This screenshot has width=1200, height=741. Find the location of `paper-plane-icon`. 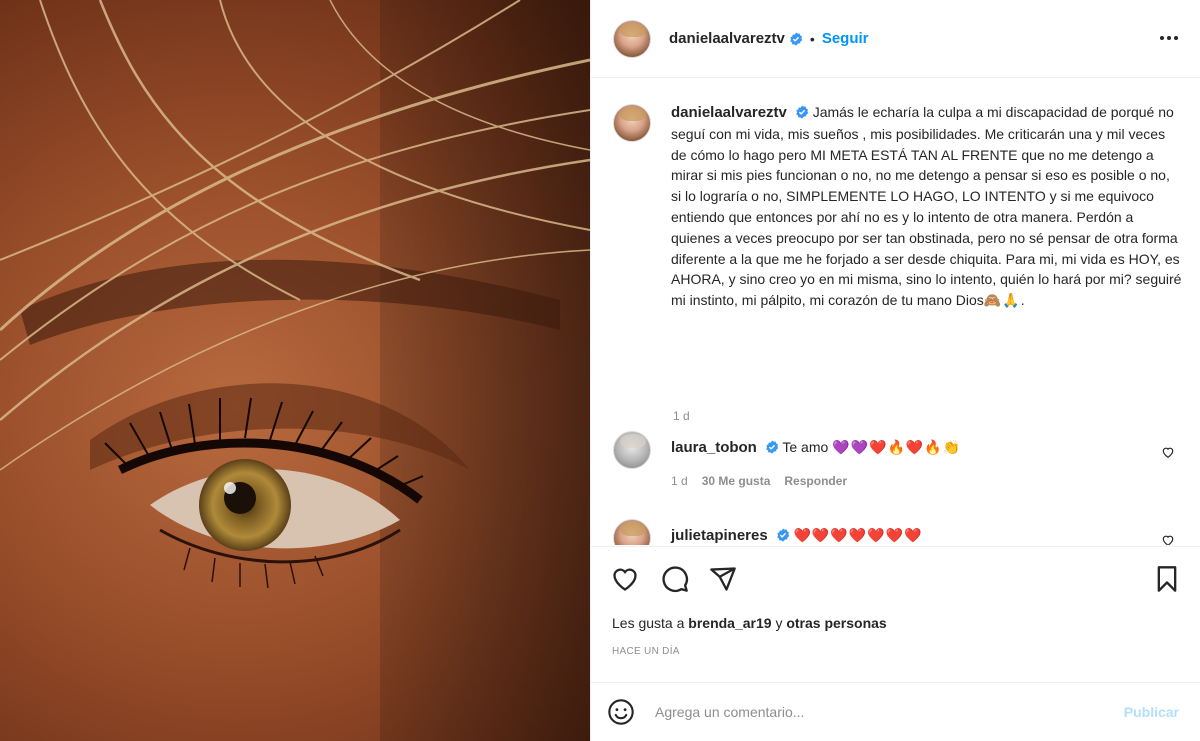

paper-plane-icon is located at coordinates (723, 579).